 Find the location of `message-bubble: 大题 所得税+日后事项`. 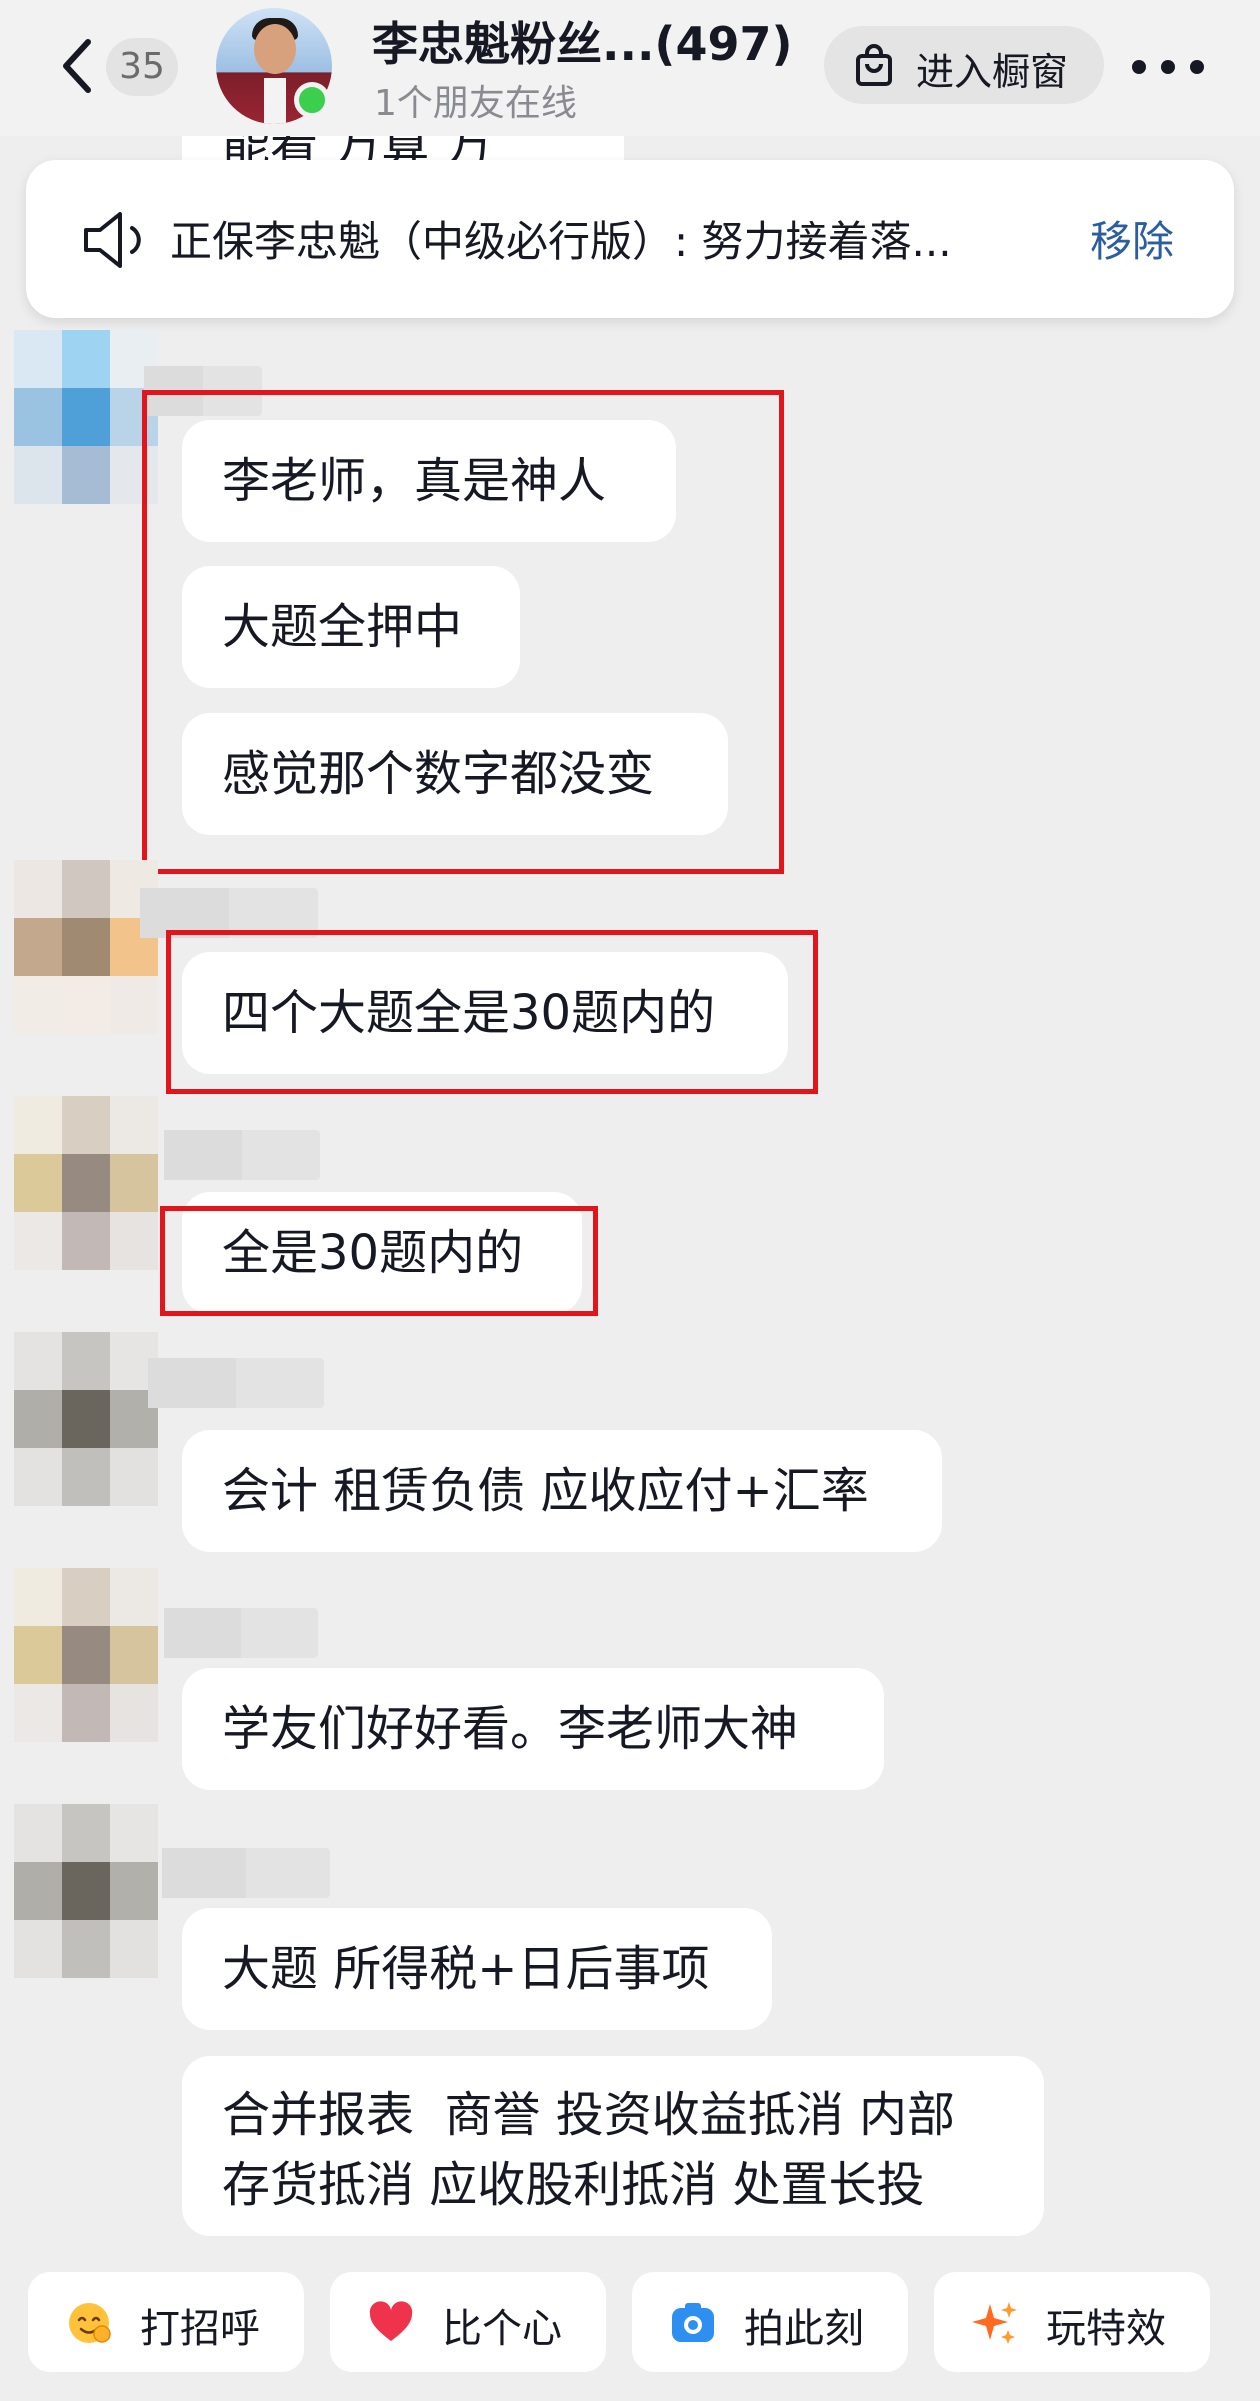

message-bubble: 大题 所得税+日后事项 is located at coordinates (477, 1969).